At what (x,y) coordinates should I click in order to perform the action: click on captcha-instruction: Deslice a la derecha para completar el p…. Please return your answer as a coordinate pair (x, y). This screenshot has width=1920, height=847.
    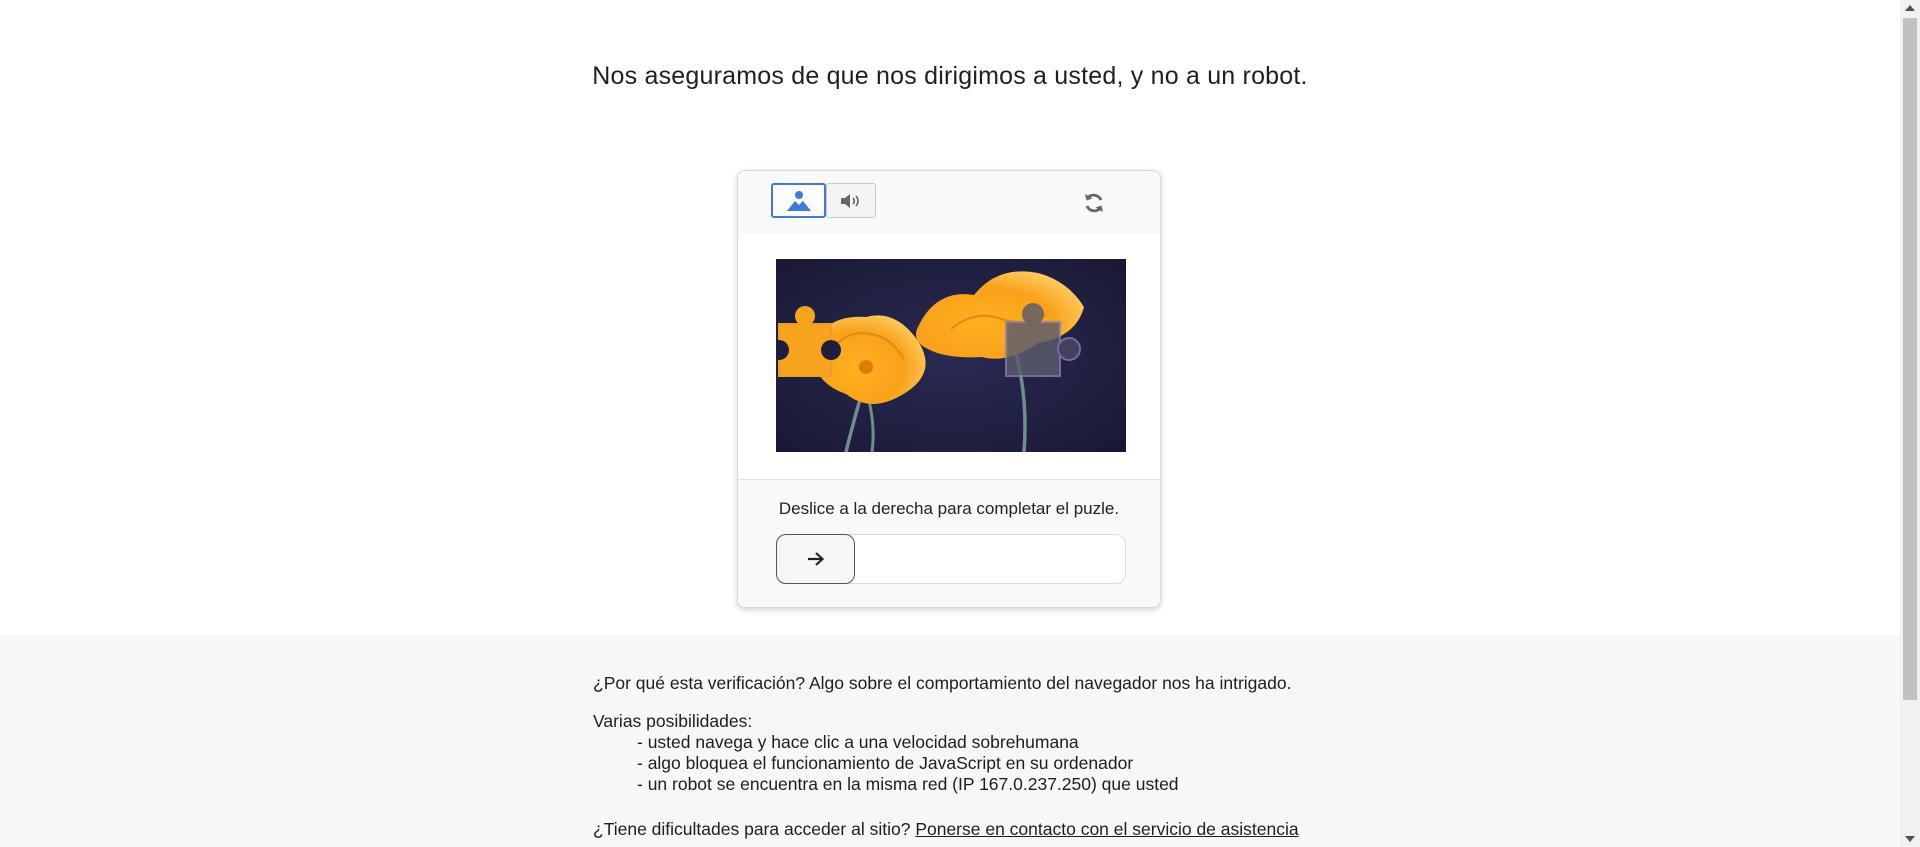
    Looking at the image, I should click on (949, 508).